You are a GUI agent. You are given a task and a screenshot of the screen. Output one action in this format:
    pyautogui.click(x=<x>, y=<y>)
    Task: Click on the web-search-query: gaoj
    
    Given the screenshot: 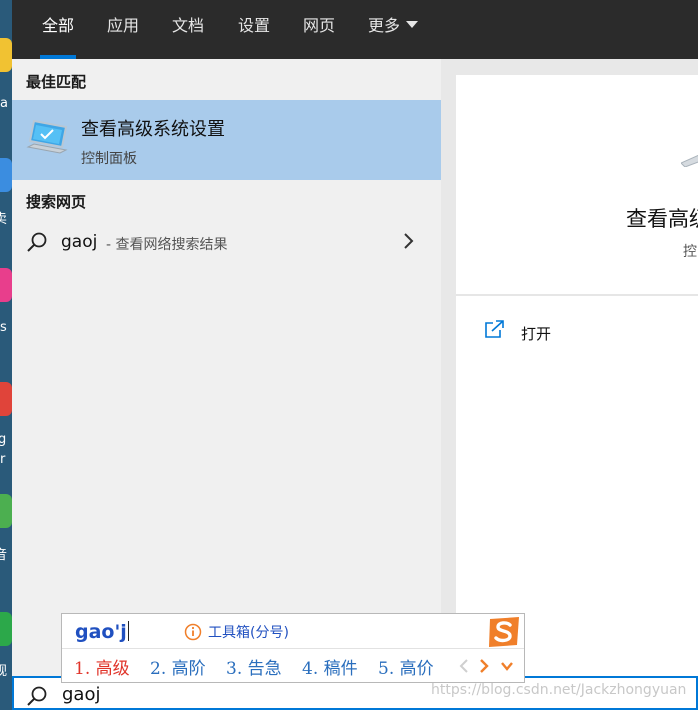 What is the action you would take?
    pyautogui.click(x=79, y=242)
    